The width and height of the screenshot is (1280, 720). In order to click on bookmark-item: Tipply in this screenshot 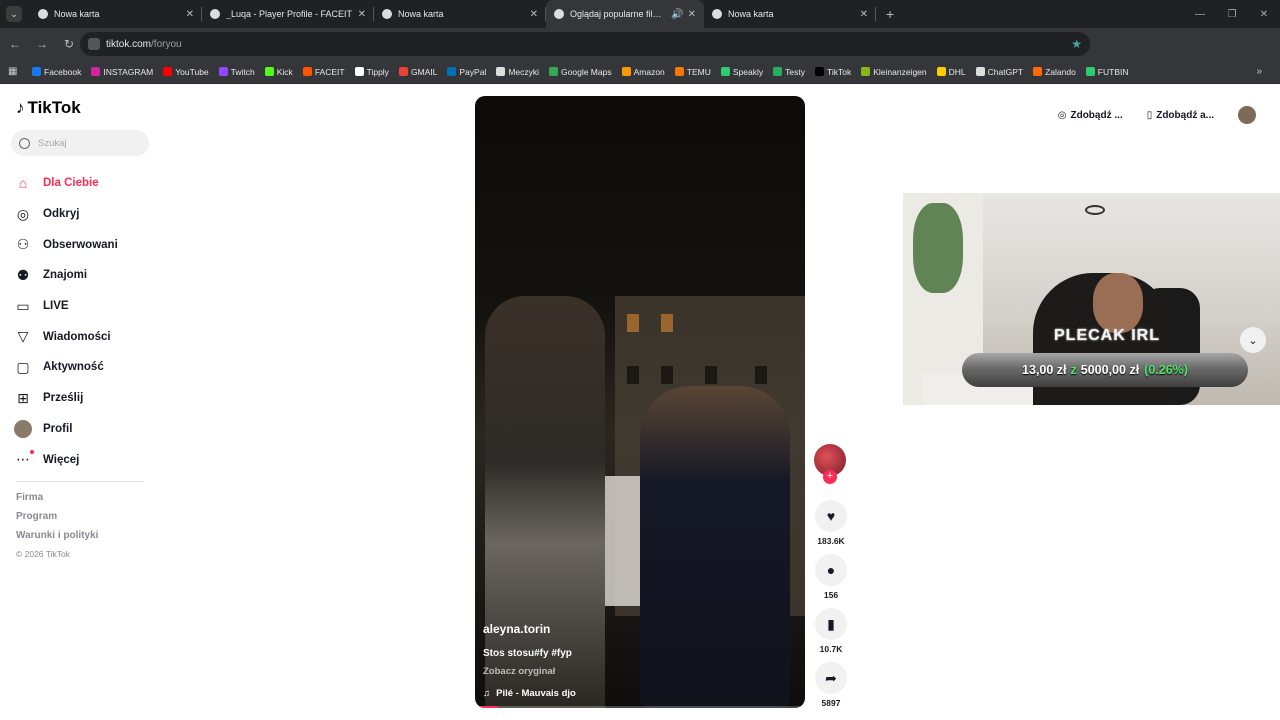, I will do `click(371, 72)`.